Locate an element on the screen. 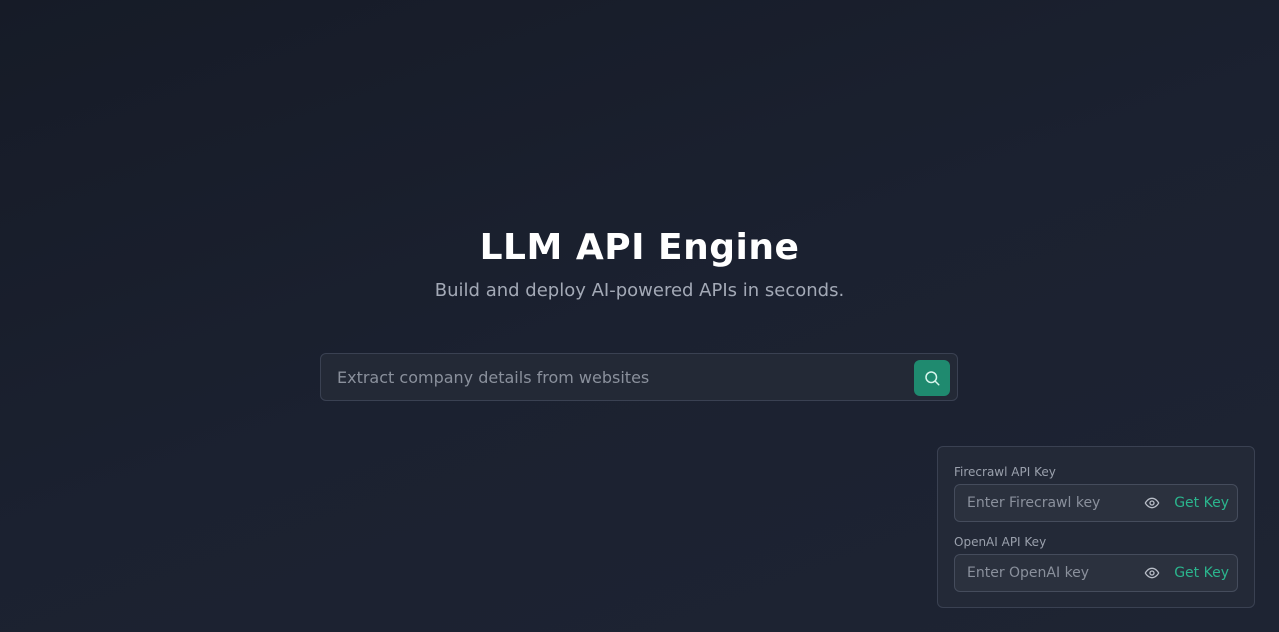 The width and height of the screenshot is (1279, 632). openai-key-label: OpenAI API Key is located at coordinates (1000, 542).